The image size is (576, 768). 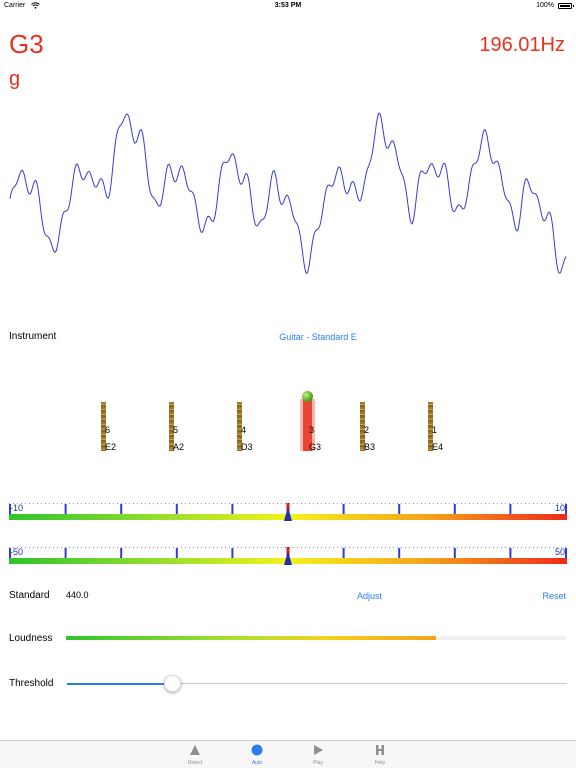 What do you see at coordinates (179, 447) in the screenshot?
I see `string-note: A2` at bounding box center [179, 447].